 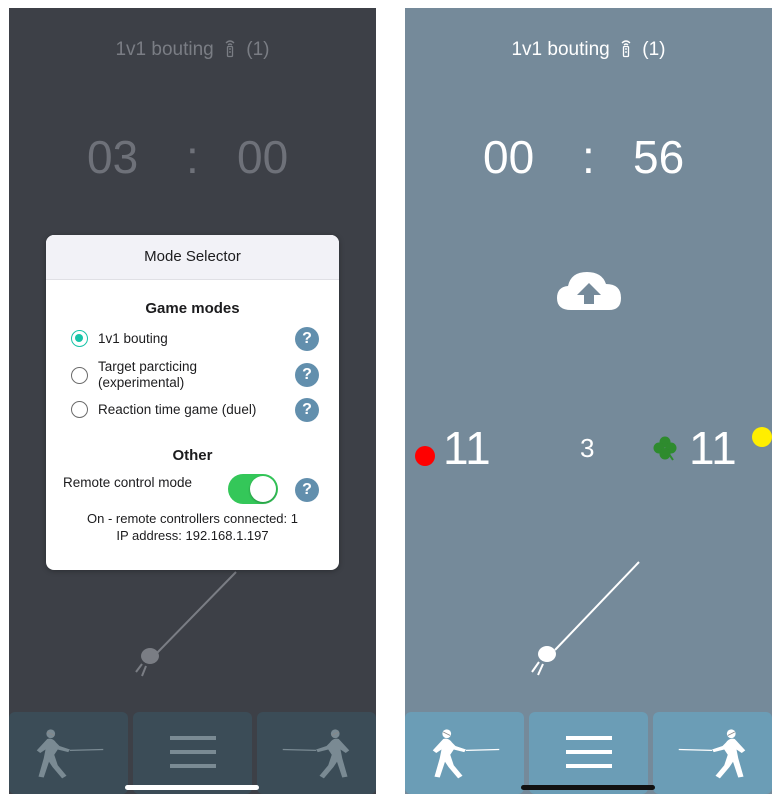 I want to click on mode-option-reaction: Reaction time game (duel), so click(x=196, y=409).